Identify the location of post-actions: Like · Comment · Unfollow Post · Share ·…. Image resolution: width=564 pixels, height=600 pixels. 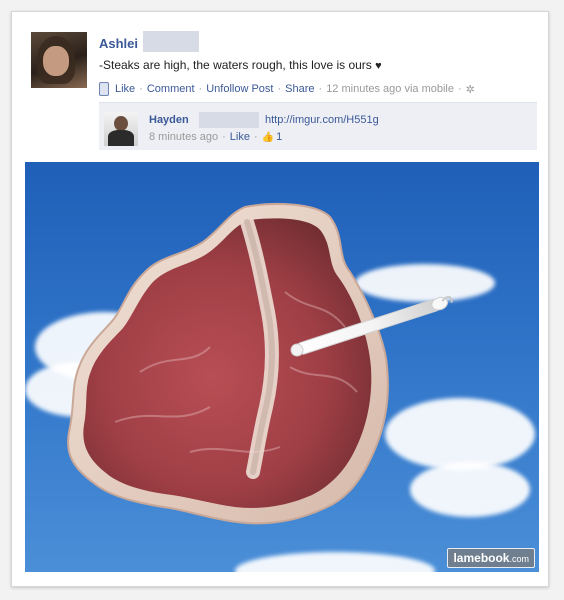
(287, 89).